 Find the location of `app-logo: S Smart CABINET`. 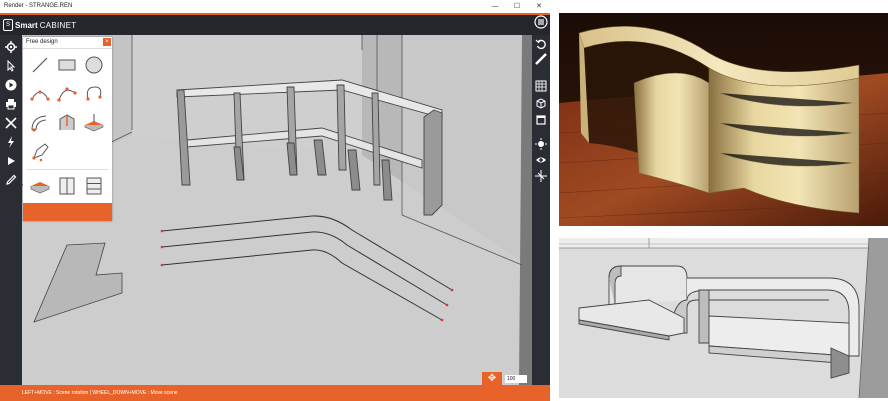

app-logo: S Smart CABINET is located at coordinates (39, 25).